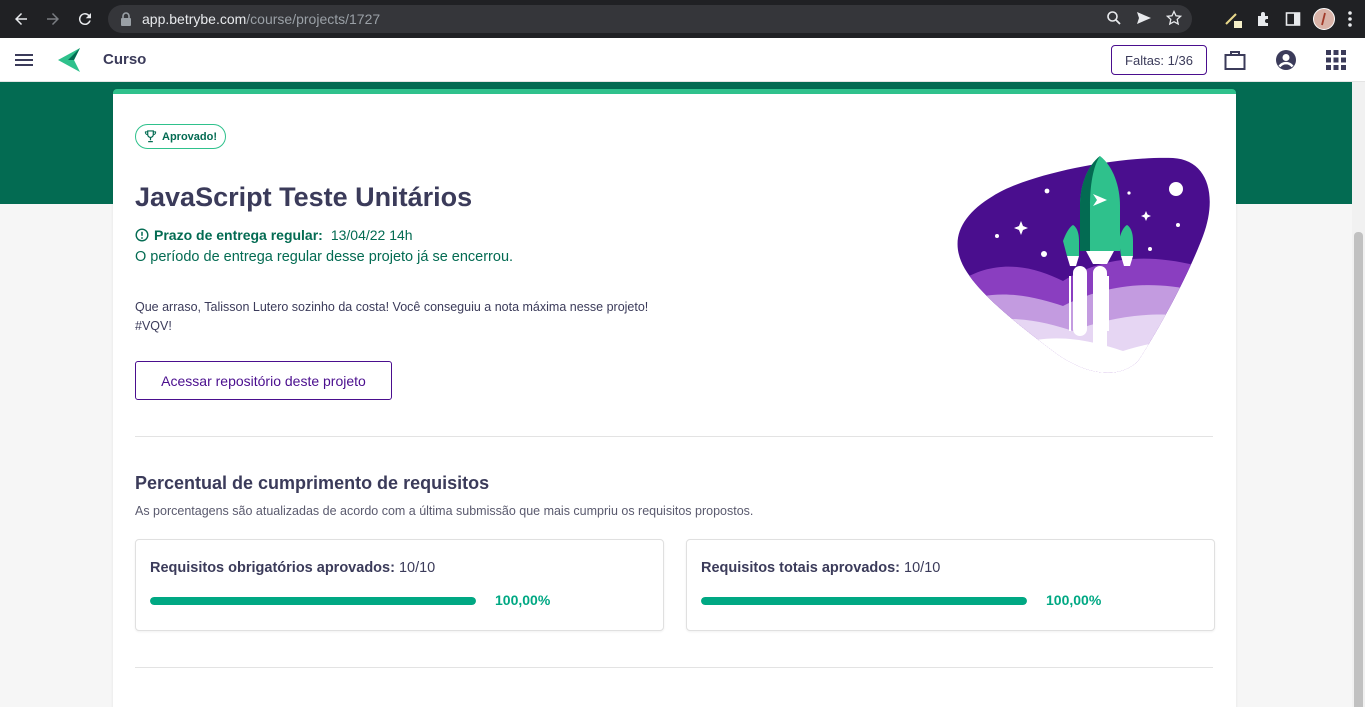 The image size is (1365, 707). What do you see at coordinates (1264, 19) in the screenshot?
I see `extension-icon` at bounding box center [1264, 19].